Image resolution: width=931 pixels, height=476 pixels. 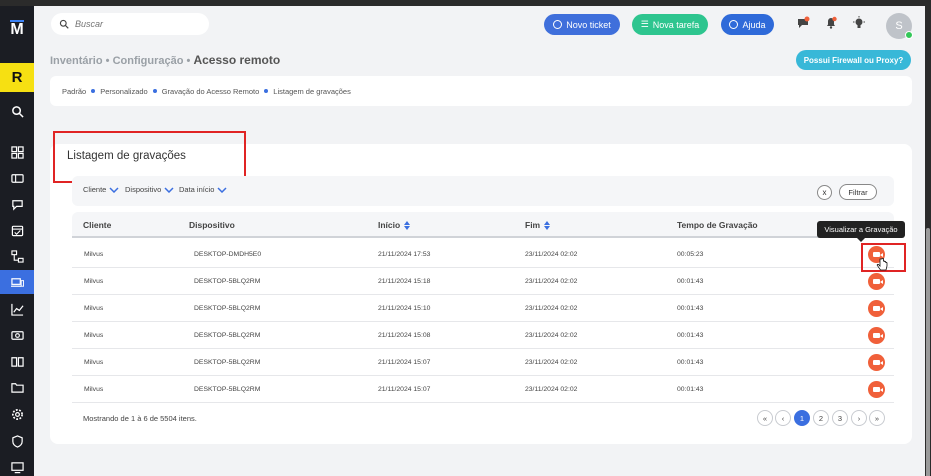 I want to click on scrollbar-thumb, so click(x=928, y=352).